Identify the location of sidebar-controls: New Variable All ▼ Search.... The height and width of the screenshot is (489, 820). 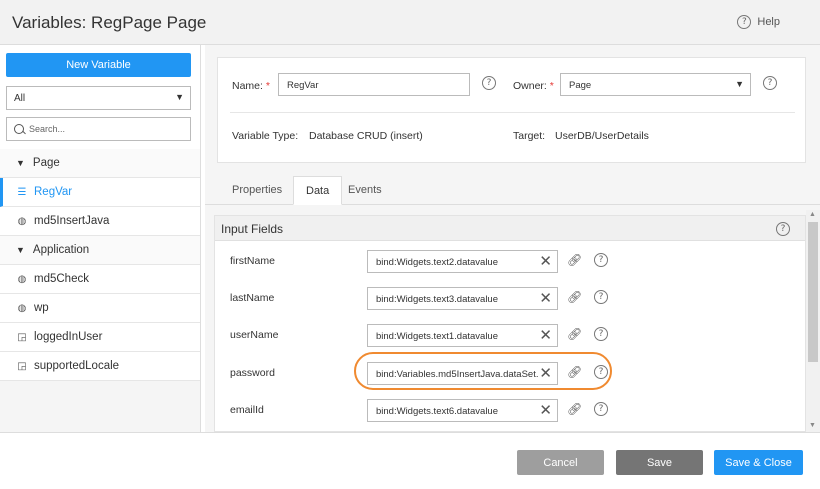
(100, 97).